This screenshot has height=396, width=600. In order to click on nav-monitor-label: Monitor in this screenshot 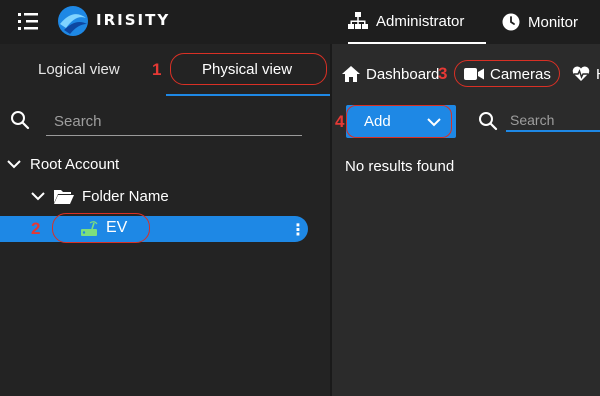, I will do `click(553, 22)`.